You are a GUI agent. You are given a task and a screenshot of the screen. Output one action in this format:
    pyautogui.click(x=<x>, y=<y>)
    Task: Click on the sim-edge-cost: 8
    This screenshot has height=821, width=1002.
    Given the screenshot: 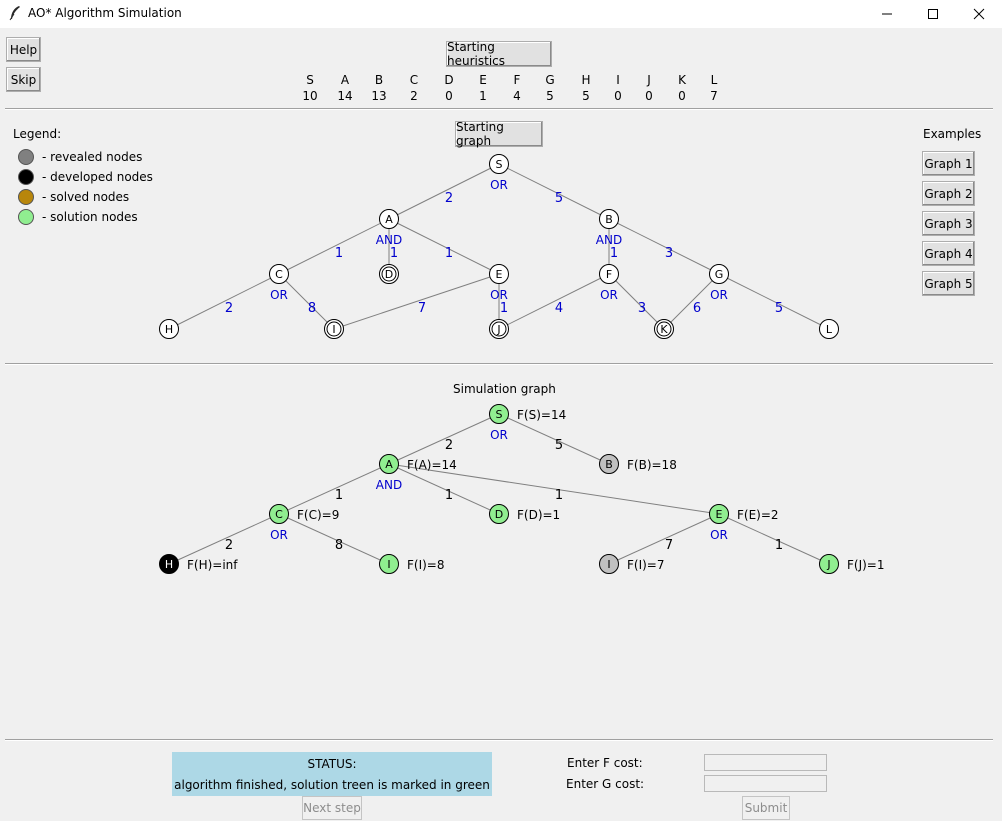 What is the action you would take?
    pyautogui.click(x=339, y=545)
    